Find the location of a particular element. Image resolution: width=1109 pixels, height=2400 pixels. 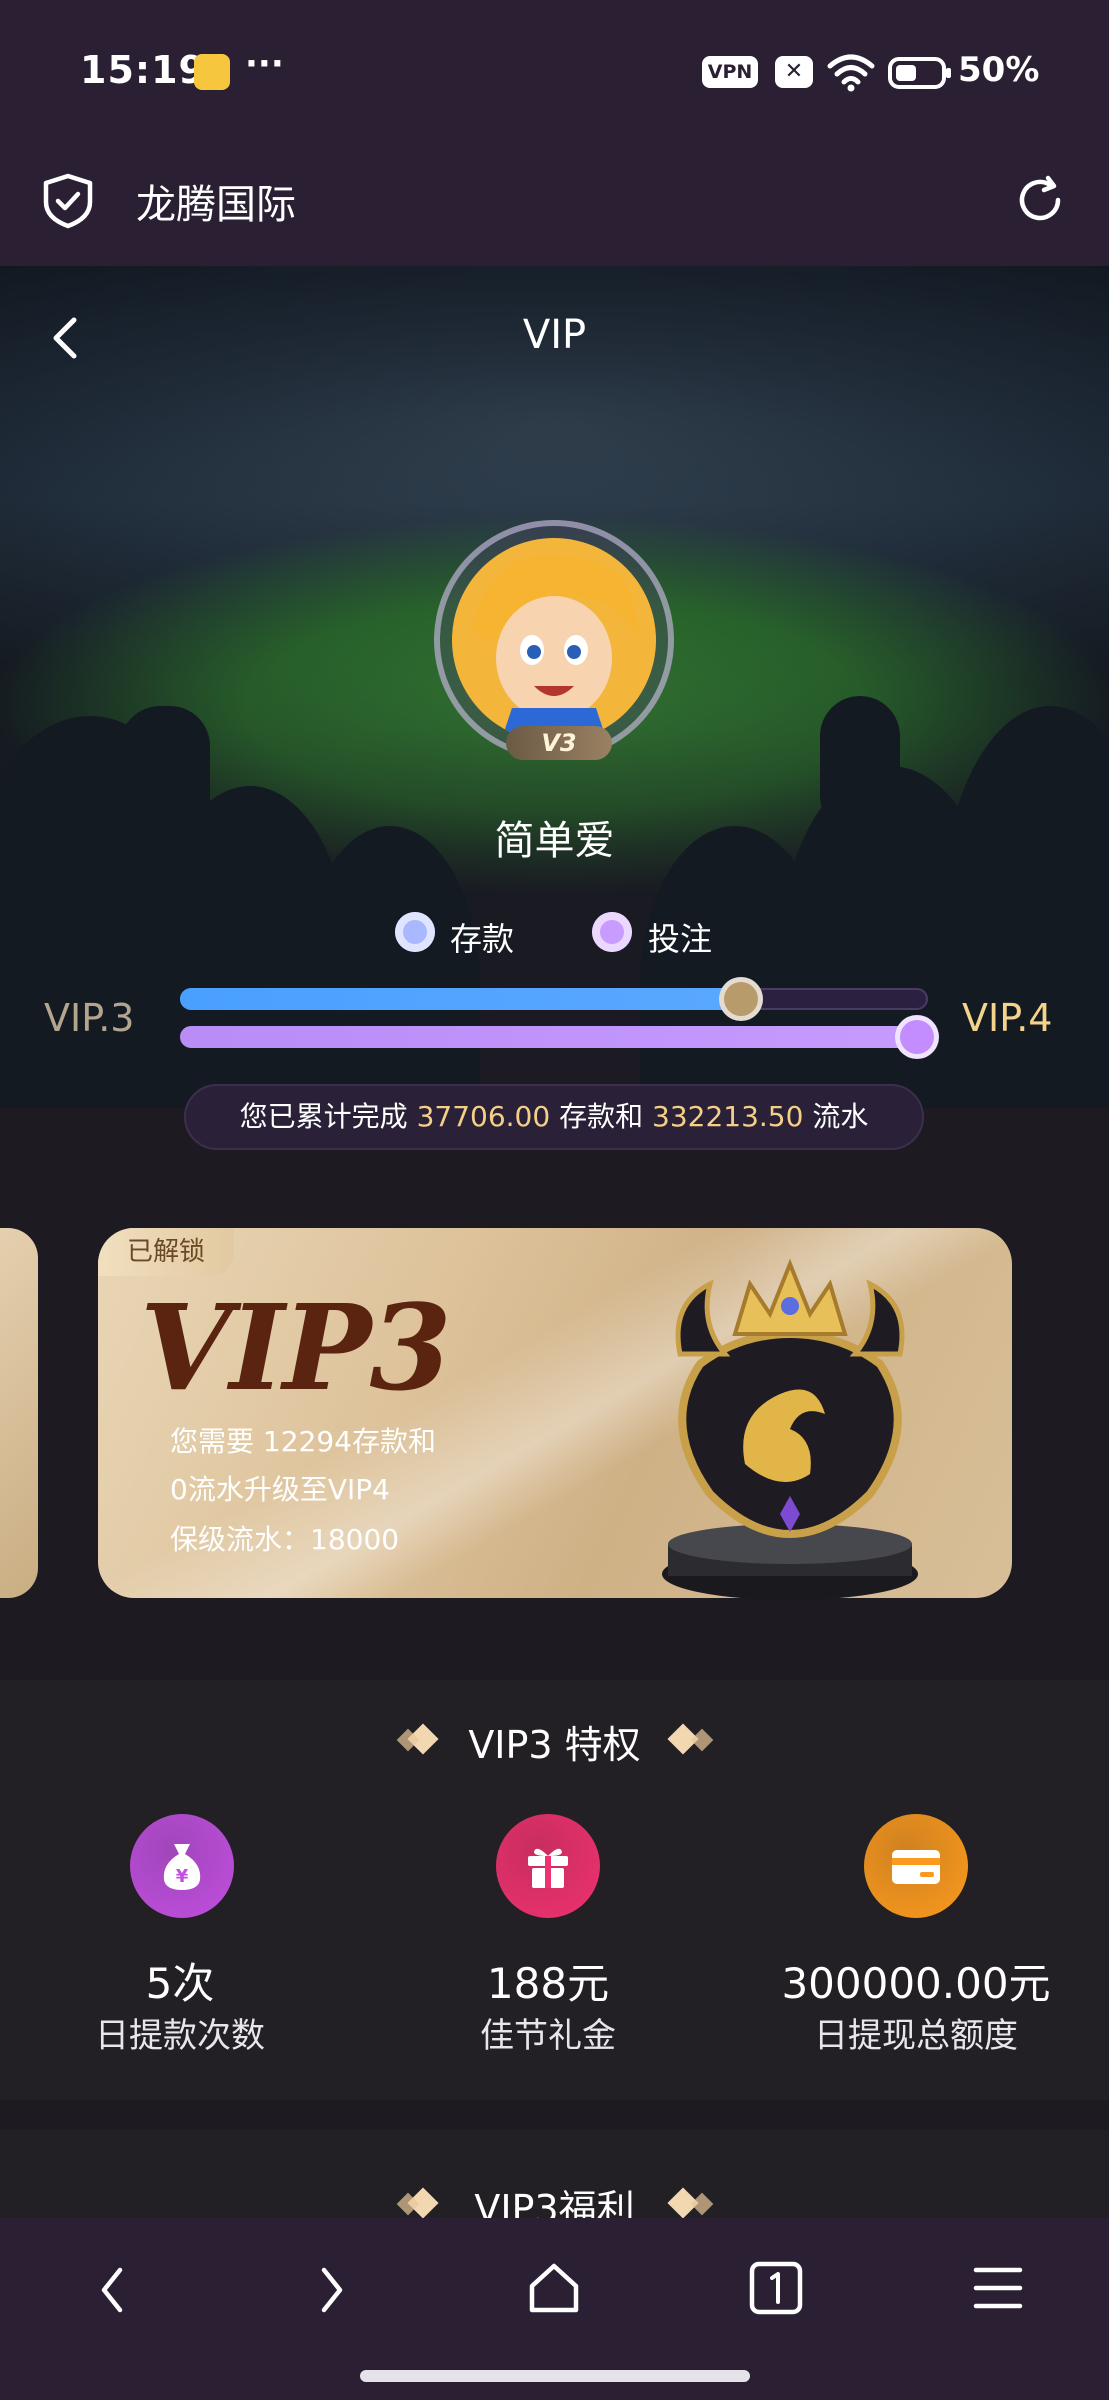

avatar is located at coordinates (554, 640).